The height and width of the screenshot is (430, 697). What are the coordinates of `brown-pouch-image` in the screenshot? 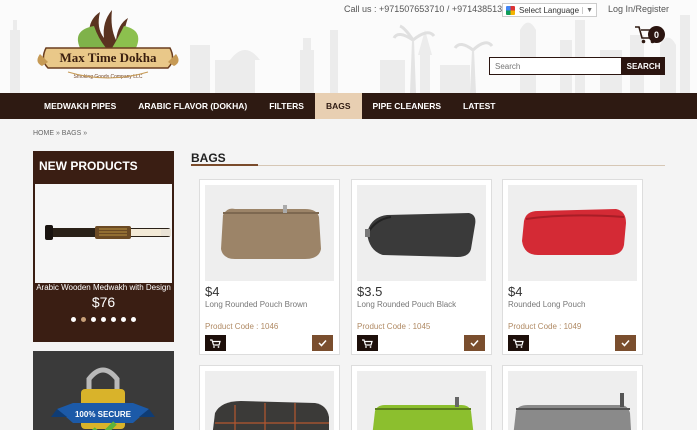 It's located at (271, 232).